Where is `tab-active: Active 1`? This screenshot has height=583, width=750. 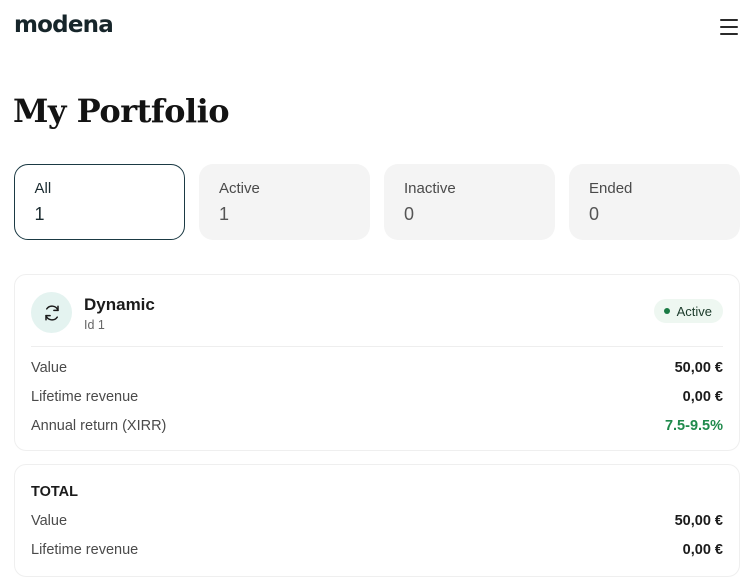 tab-active: Active 1 is located at coordinates (284, 202).